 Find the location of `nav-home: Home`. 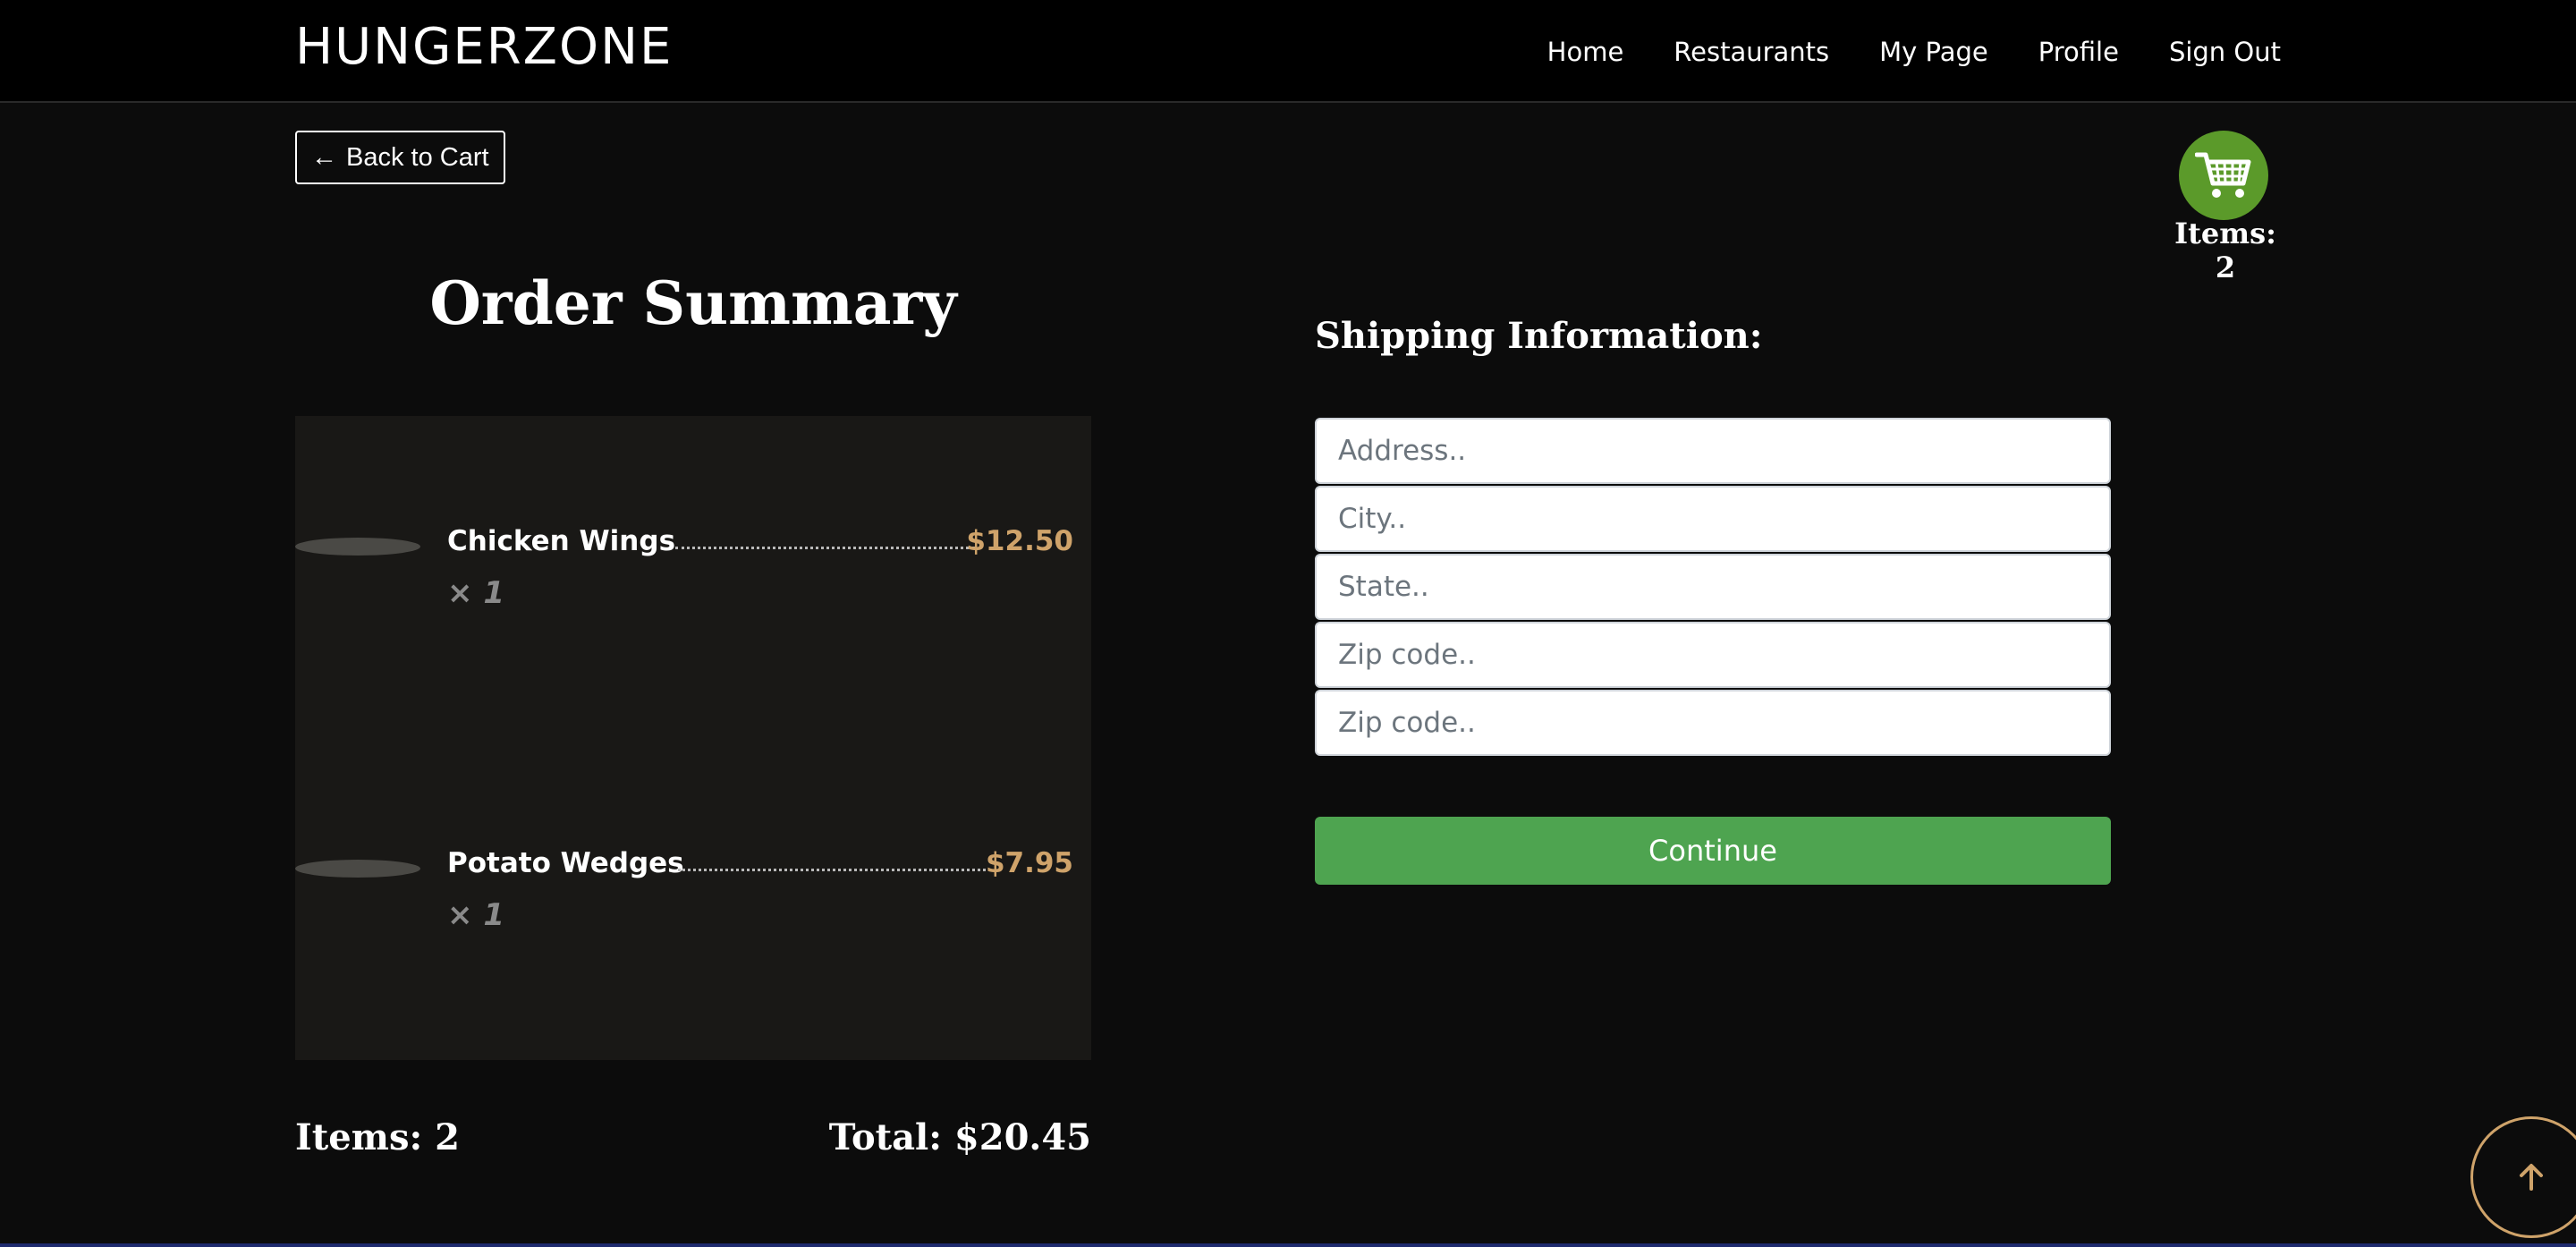

nav-home: Home is located at coordinates (1585, 52).